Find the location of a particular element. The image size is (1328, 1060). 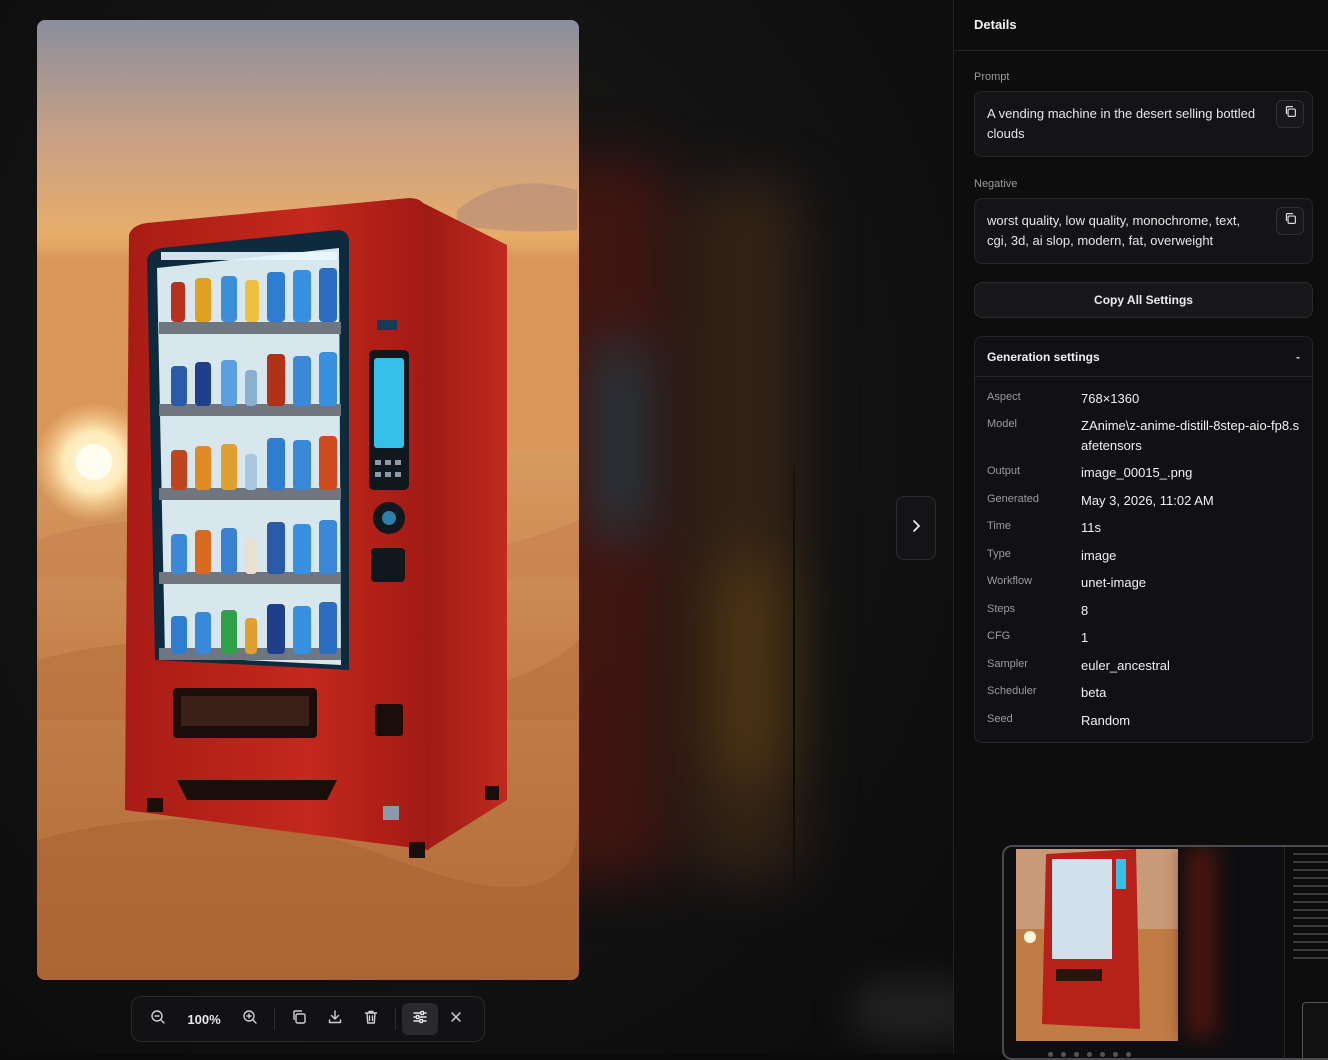

delete-button is located at coordinates (371, 1019).